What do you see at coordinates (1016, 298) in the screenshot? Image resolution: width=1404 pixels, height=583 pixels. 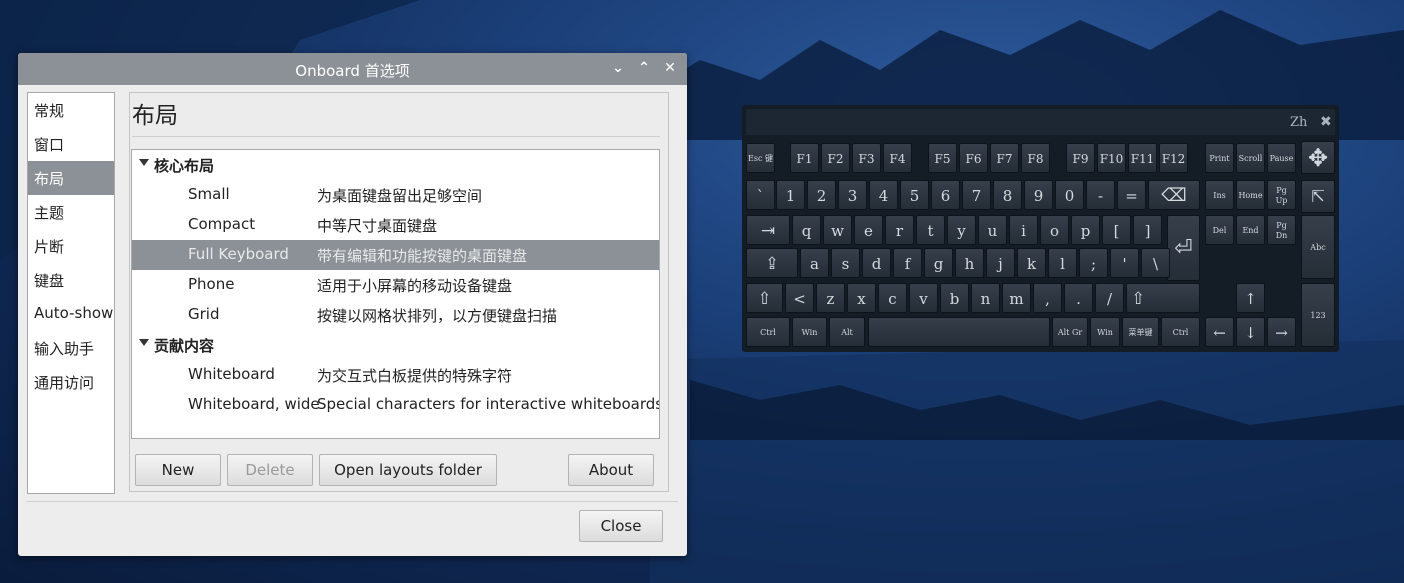 I see `key-m: m` at bounding box center [1016, 298].